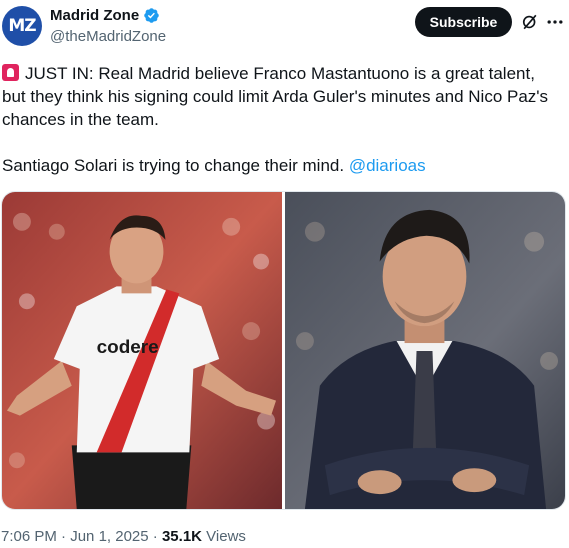 This screenshot has height=548, width=569. I want to click on views-count: 35.1K, so click(181, 536).